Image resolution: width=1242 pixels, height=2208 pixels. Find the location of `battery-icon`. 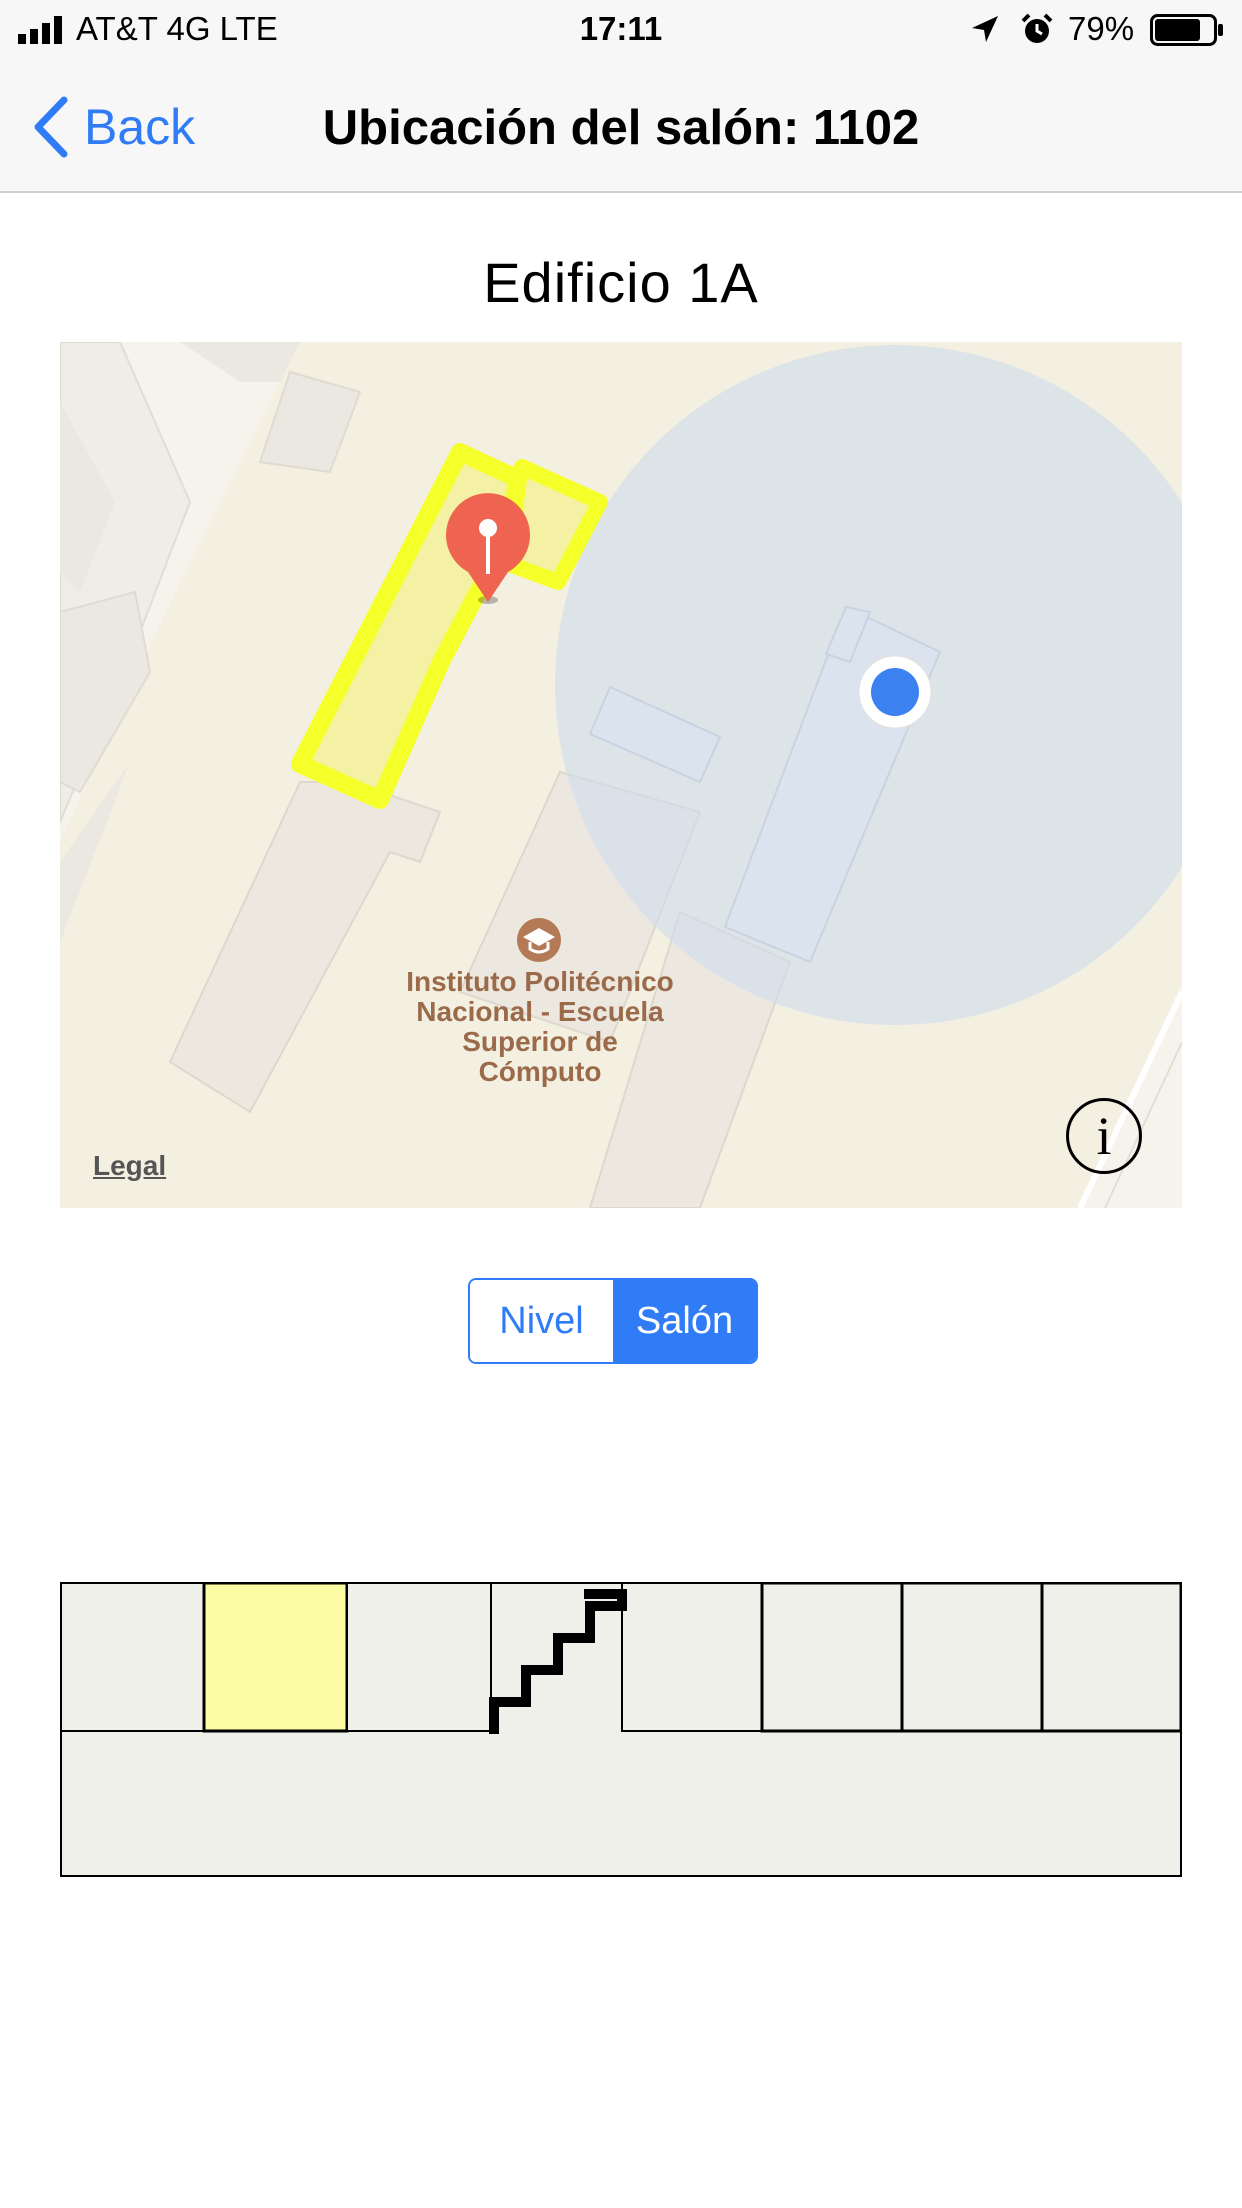

battery-icon is located at coordinates (1186, 30).